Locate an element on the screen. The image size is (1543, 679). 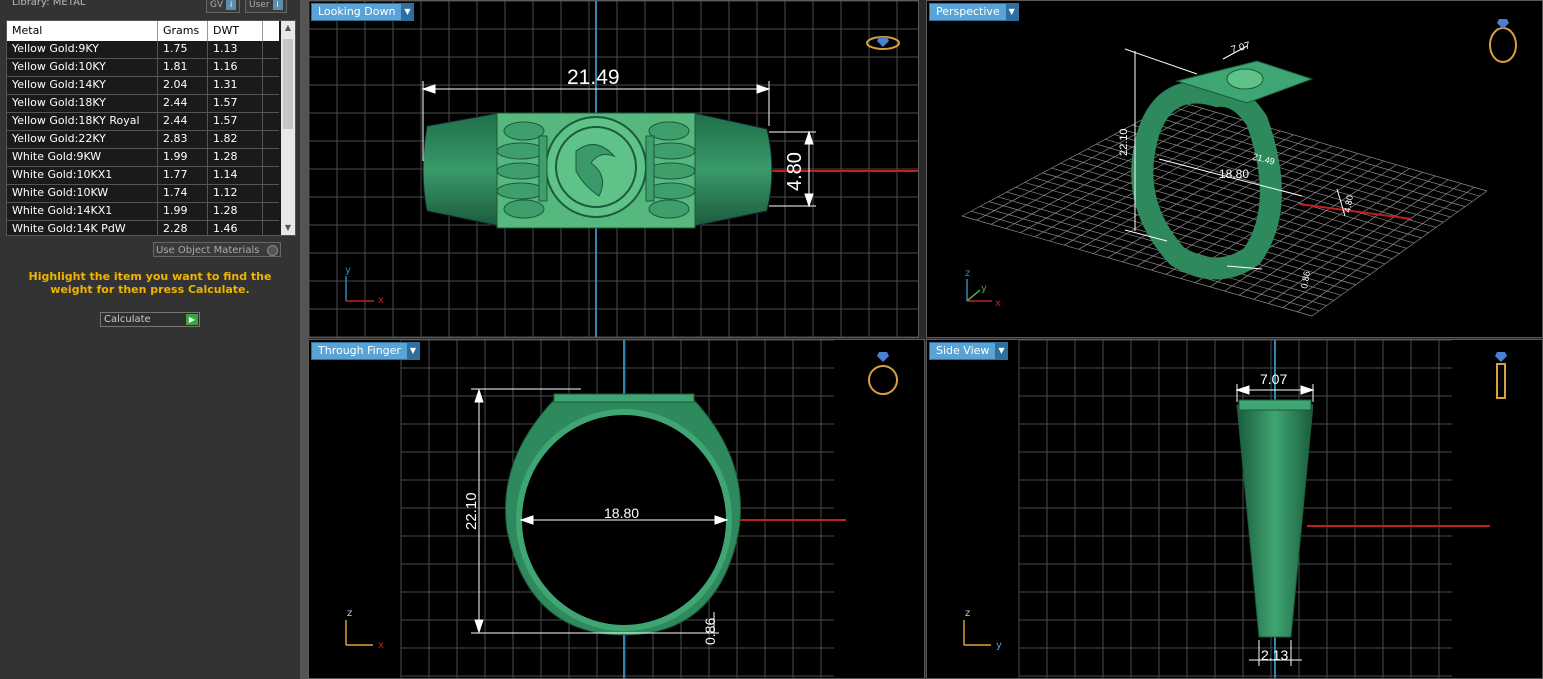
gv-button: GV i is located at coordinates (223, 6).